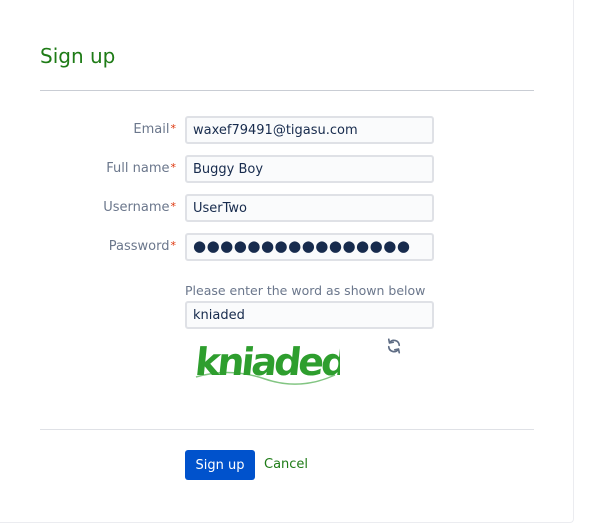 The height and width of the screenshot is (524, 611). What do you see at coordinates (309, 130) in the screenshot?
I see `email-field: waxef79491@tigasu.com` at bounding box center [309, 130].